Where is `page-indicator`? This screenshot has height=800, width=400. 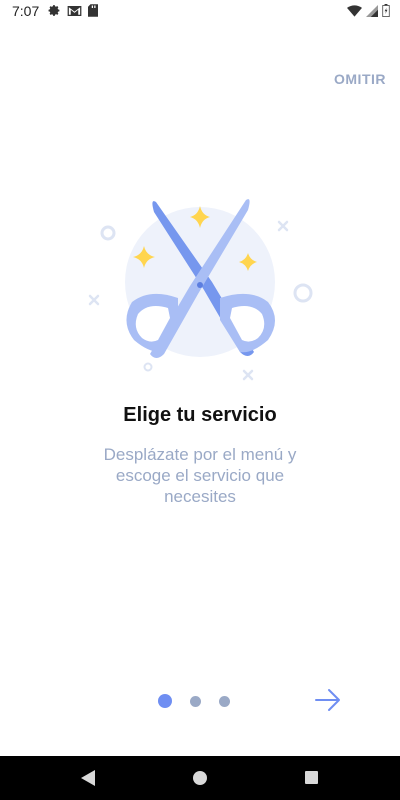
page-indicator is located at coordinates (194, 701).